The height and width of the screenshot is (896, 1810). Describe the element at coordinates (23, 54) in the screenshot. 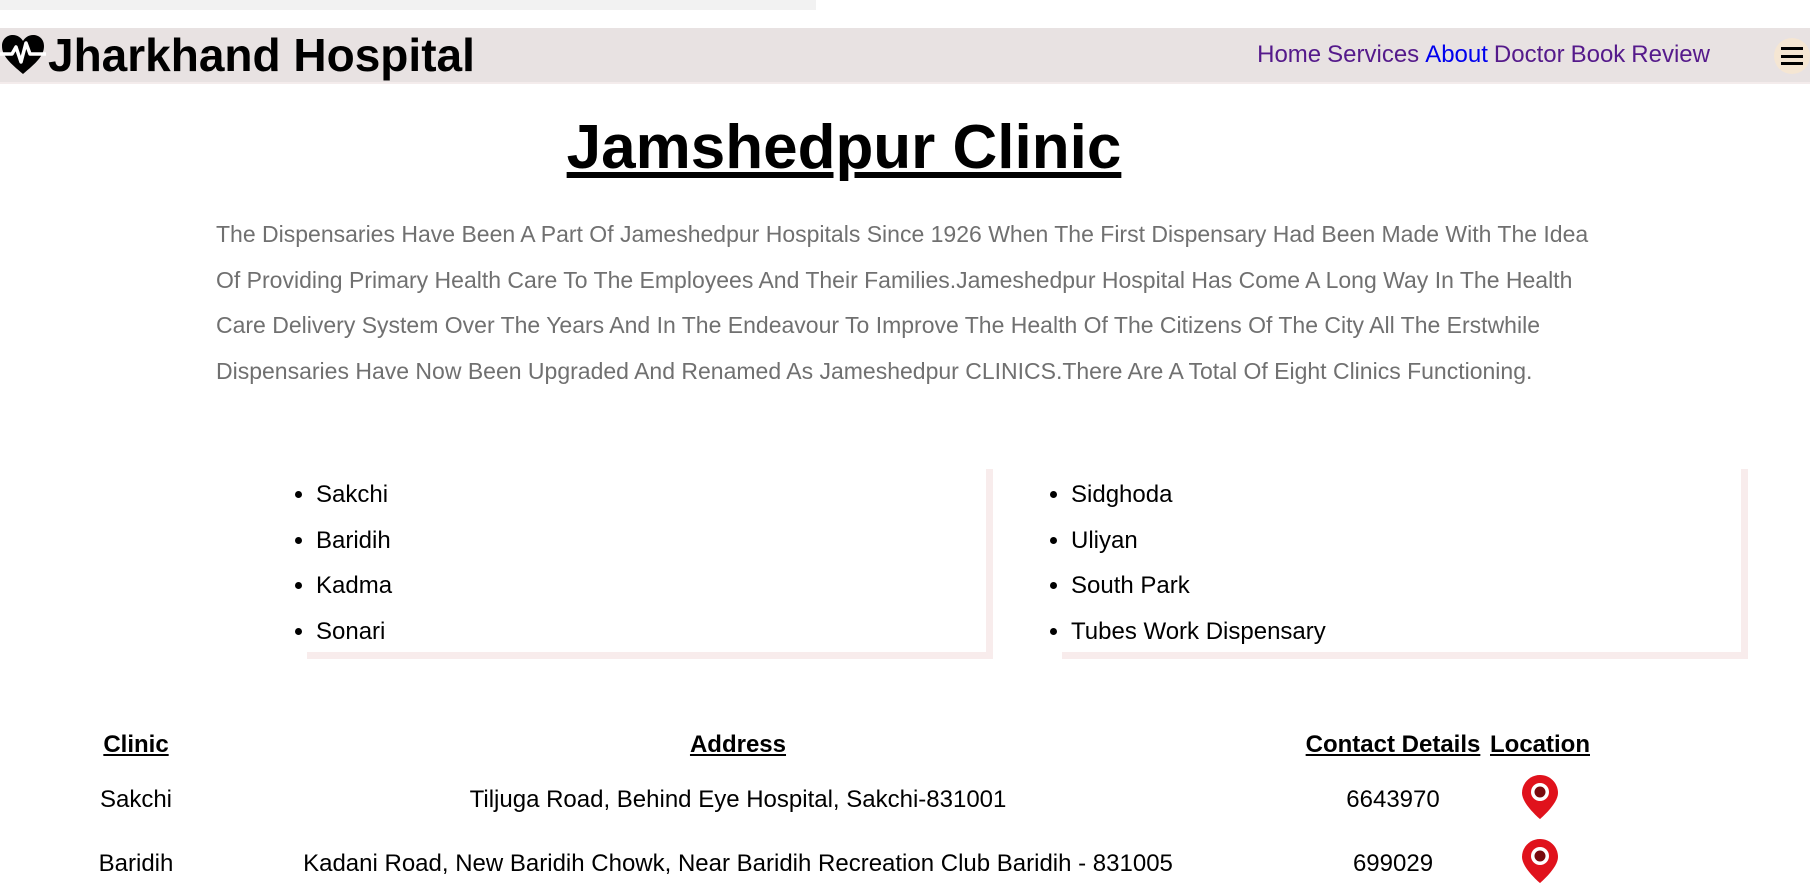

I see `heartbeat-icon` at that location.